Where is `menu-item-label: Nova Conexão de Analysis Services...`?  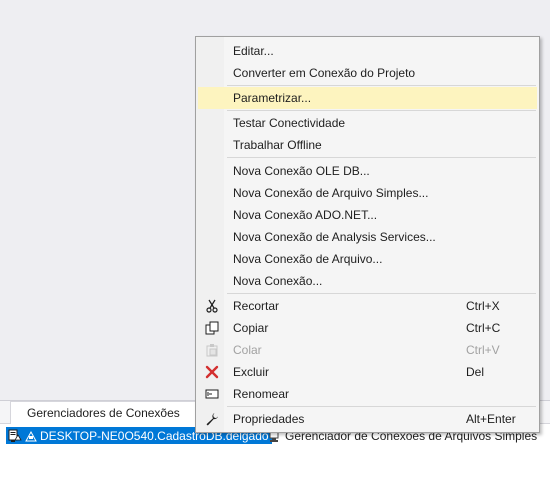 menu-item-label: Nova Conexão de Analysis Services... is located at coordinates (334, 237).